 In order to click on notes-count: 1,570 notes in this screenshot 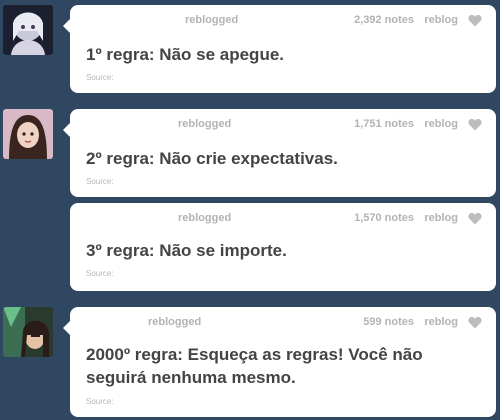, I will do `click(384, 218)`.